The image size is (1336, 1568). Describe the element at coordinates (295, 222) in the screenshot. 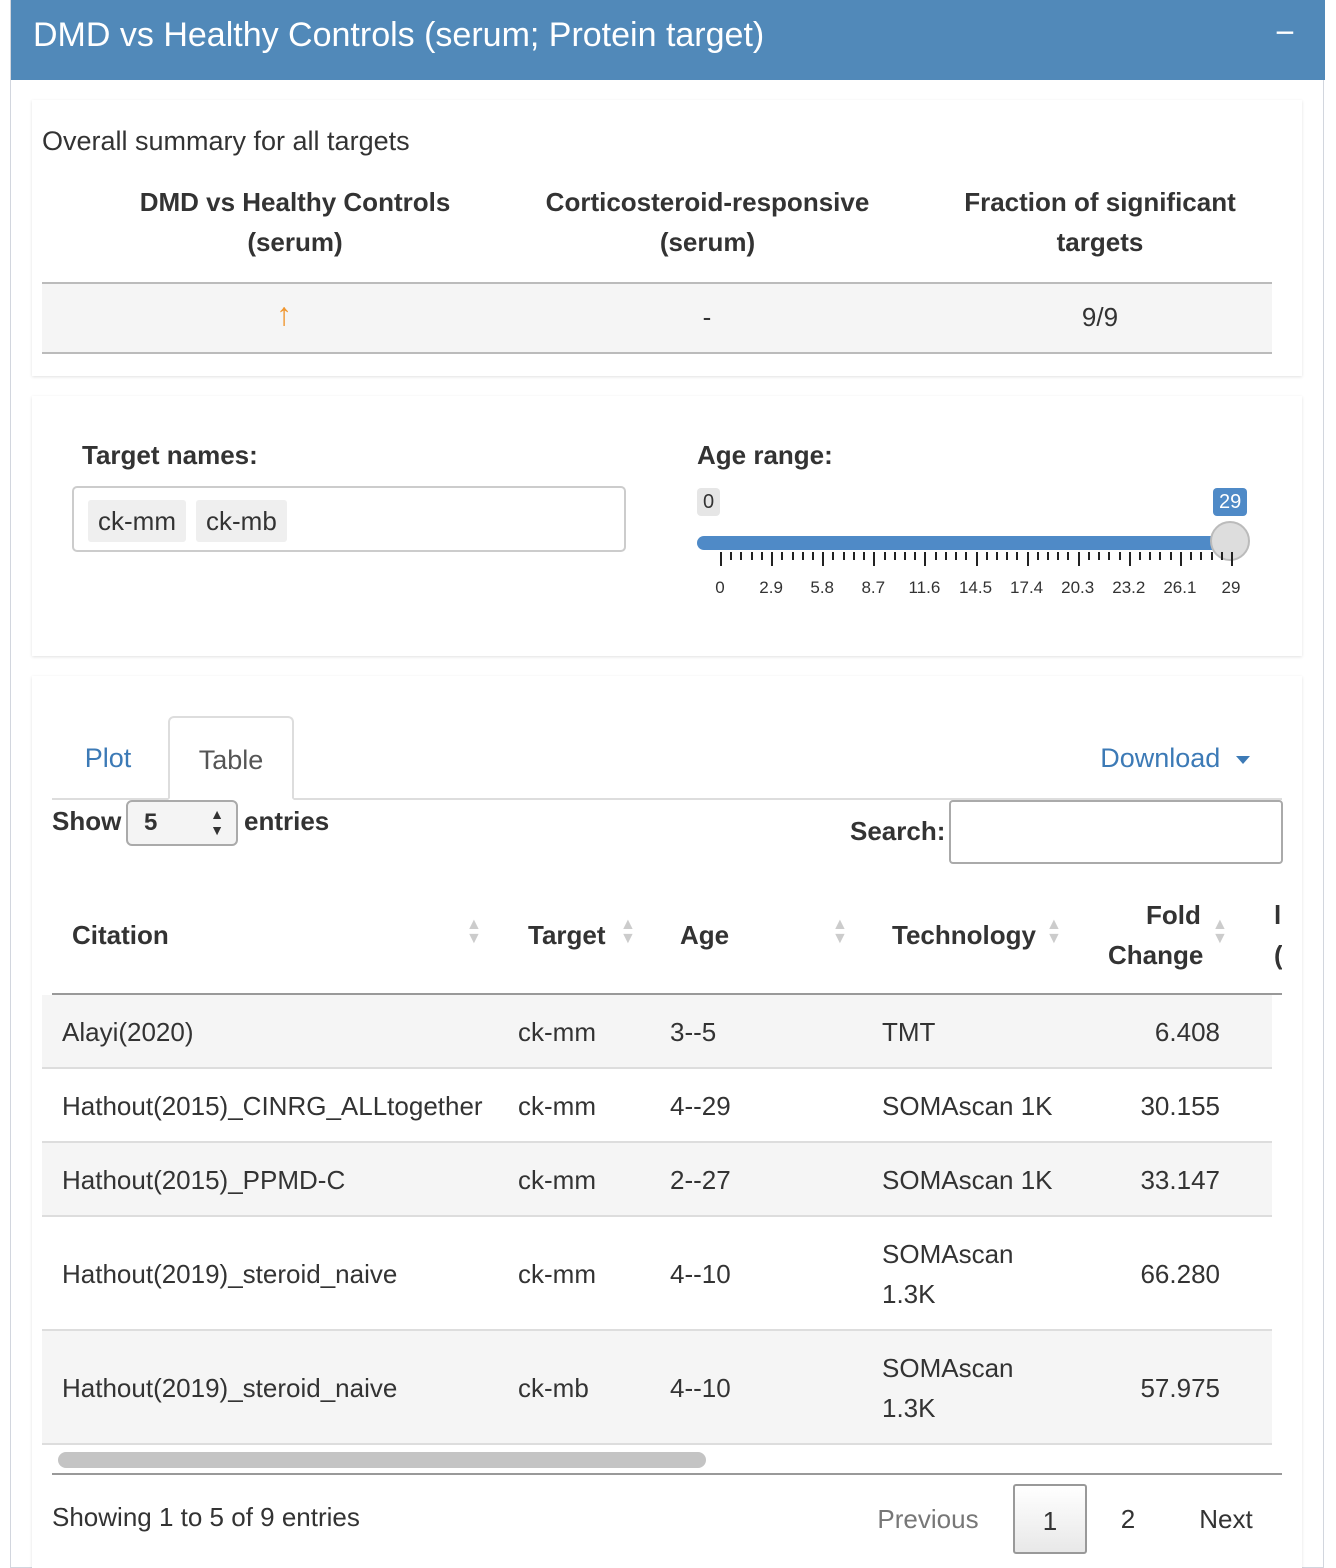

I see `summary-header-dmd: DMD vs Healthy Controls (serum)` at that location.